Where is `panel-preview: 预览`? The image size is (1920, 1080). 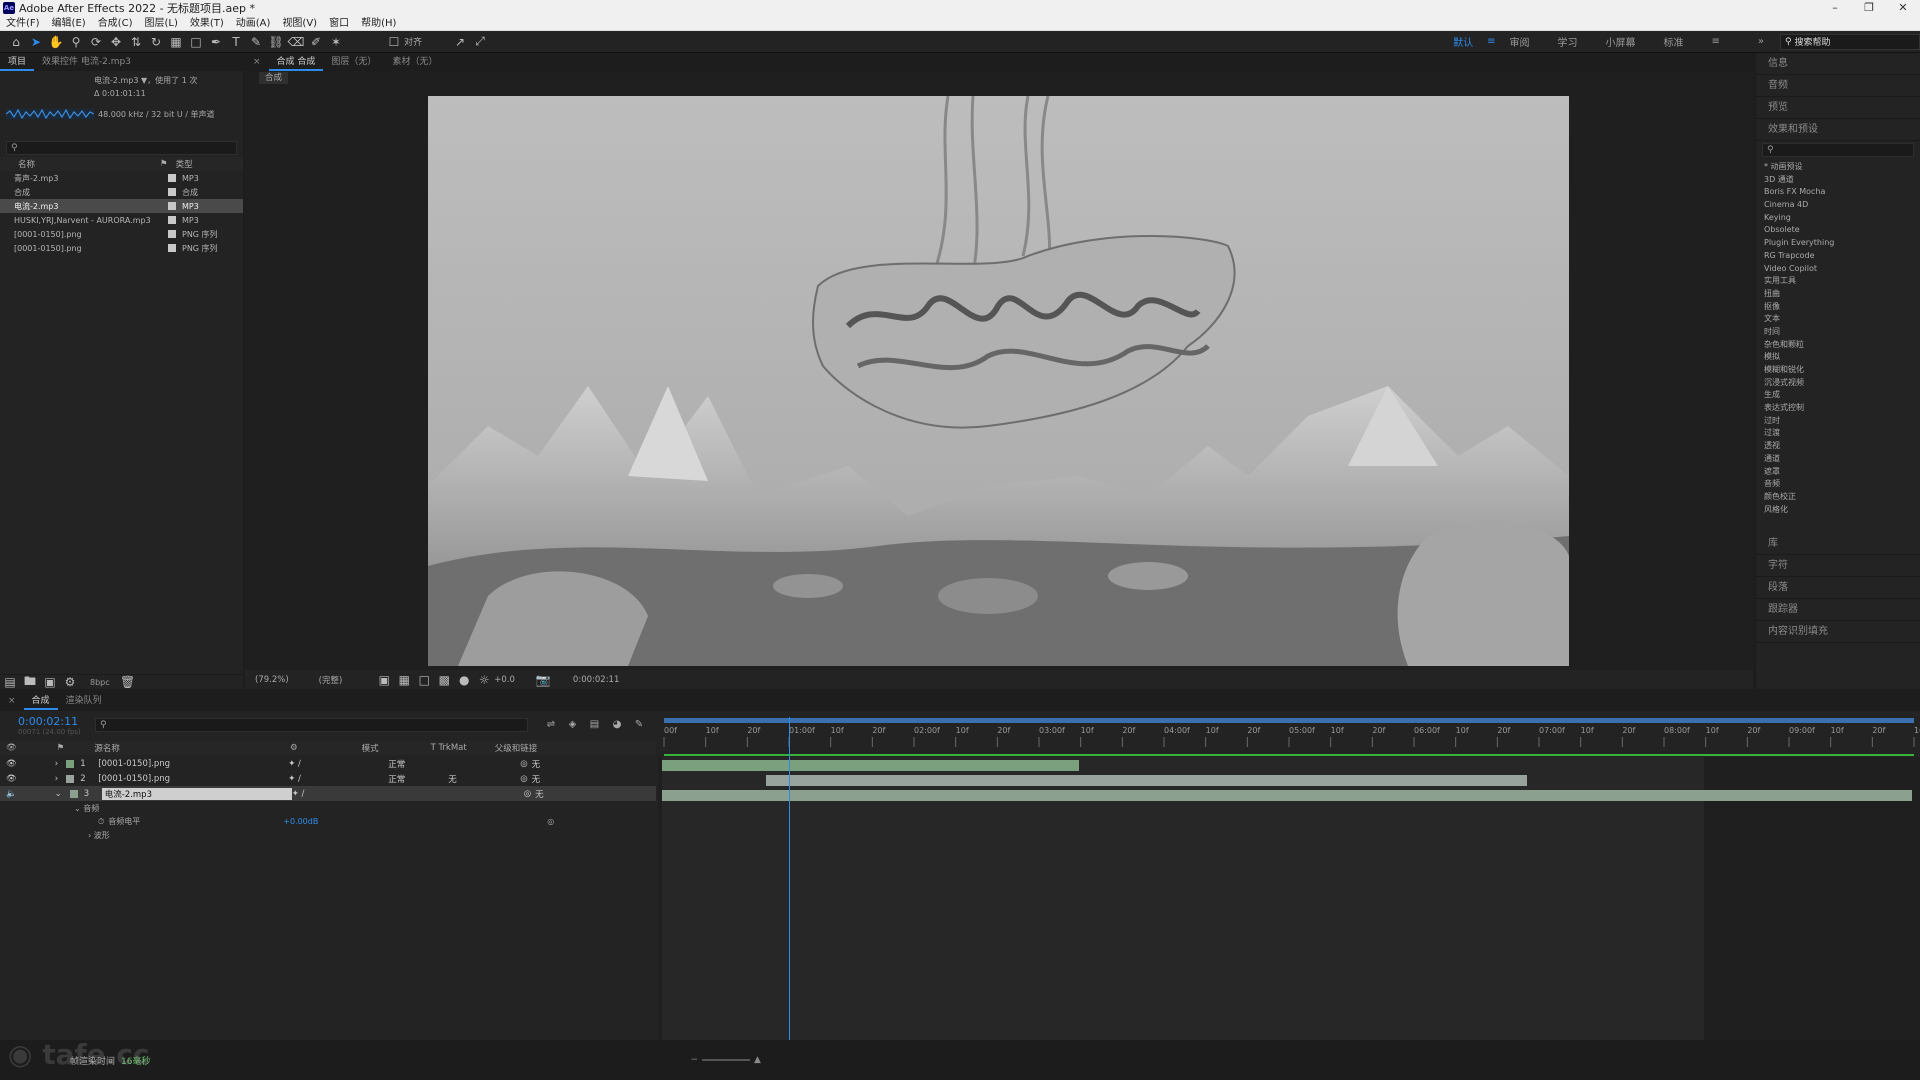 panel-preview: 预览 is located at coordinates (1838, 108).